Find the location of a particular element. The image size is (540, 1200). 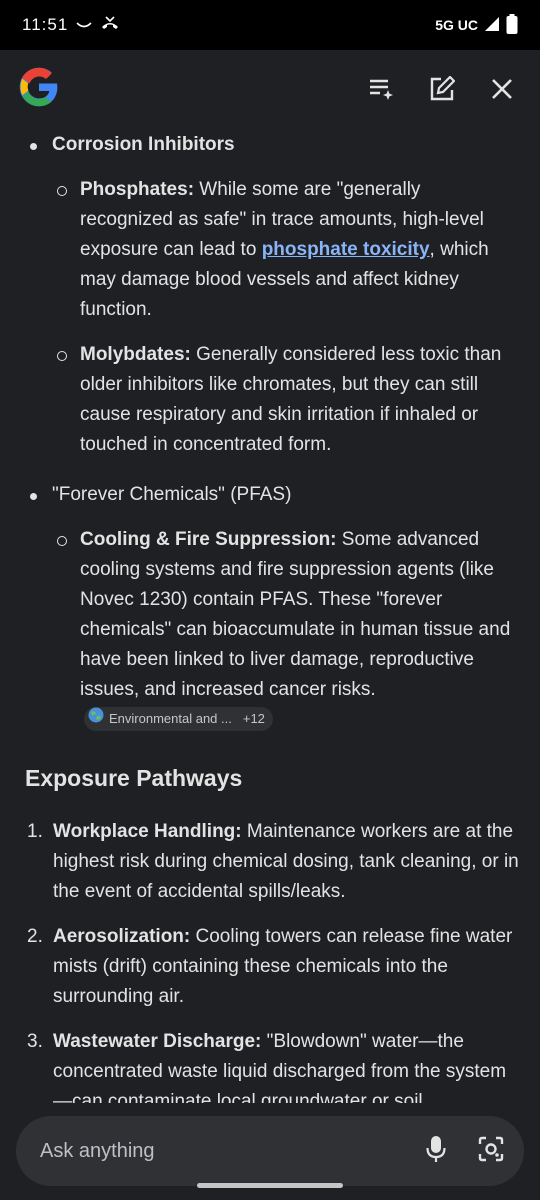

status-right: 5G UC is located at coordinates (476, 25).